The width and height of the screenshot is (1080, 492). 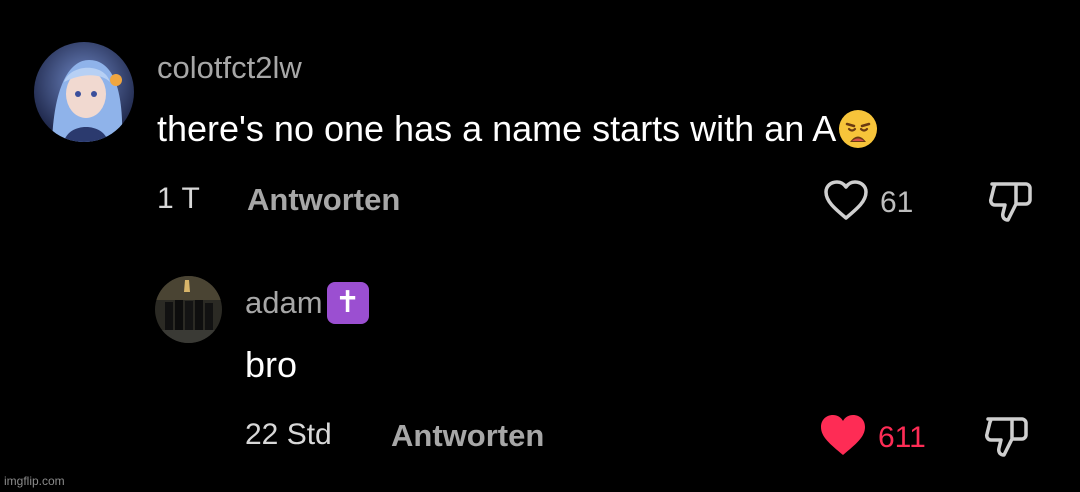 I want to click on username: adam ✝, so click(x=307, y=303).